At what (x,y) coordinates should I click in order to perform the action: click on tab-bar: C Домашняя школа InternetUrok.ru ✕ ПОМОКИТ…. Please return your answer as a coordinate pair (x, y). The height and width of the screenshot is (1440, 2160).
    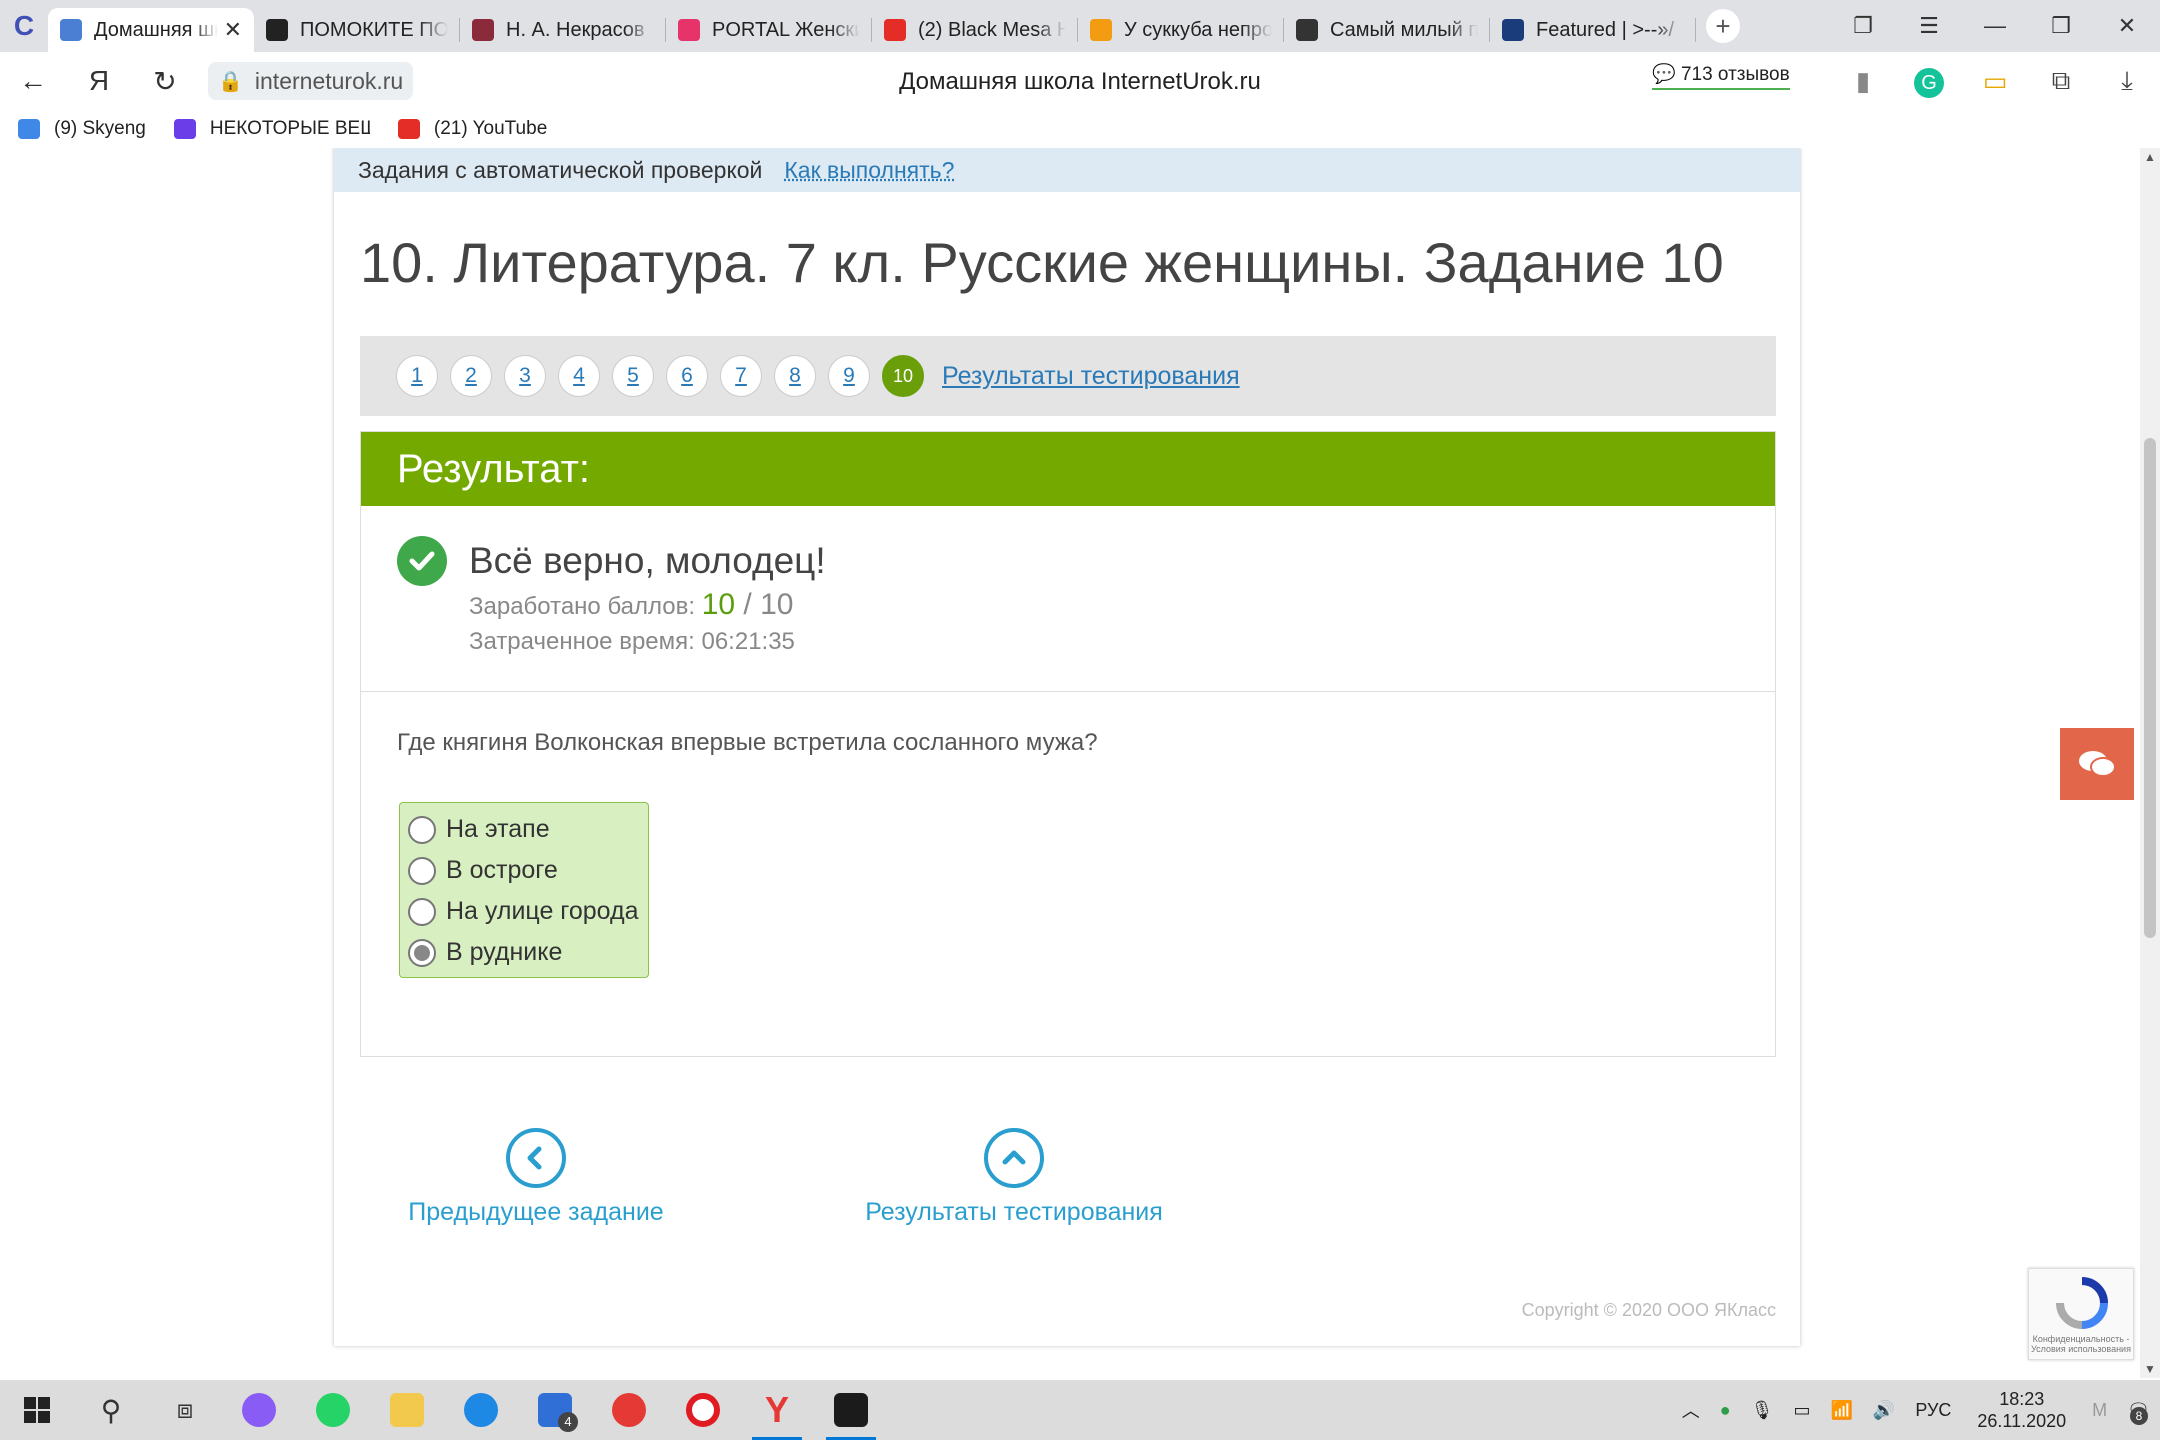
    Looking at the image, I should click on (1080, 26).